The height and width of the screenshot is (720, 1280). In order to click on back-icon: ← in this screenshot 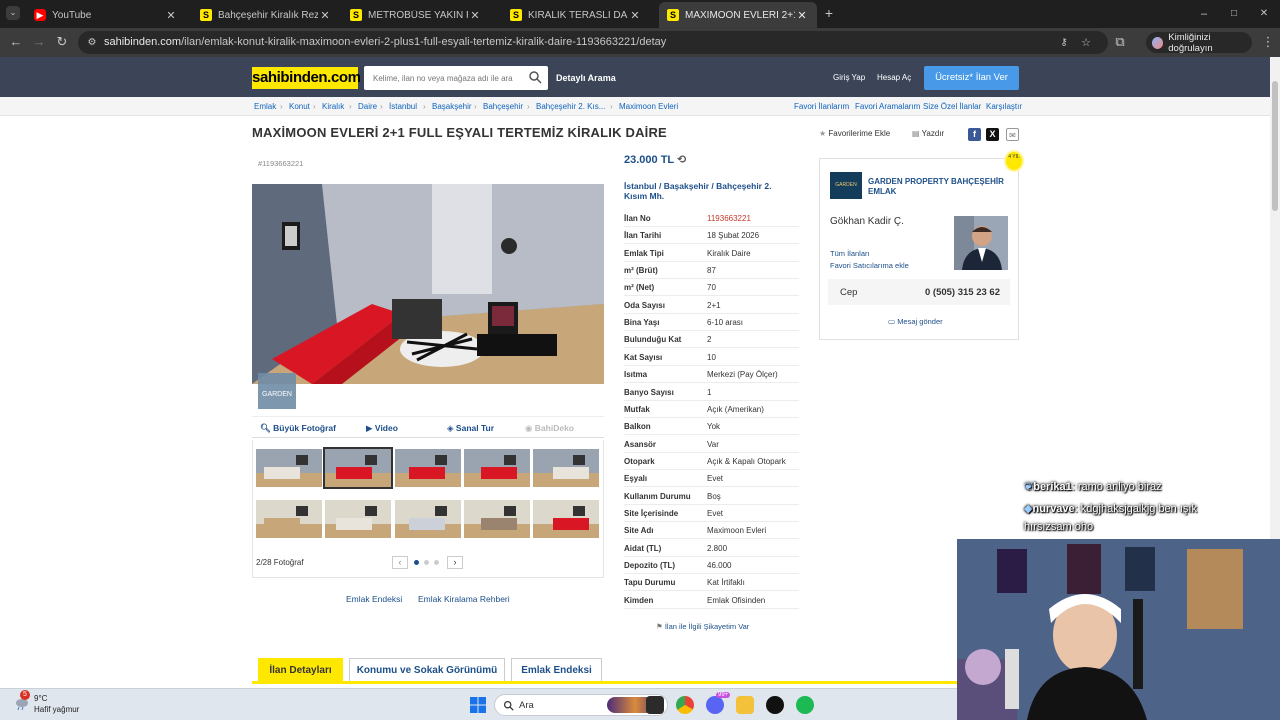, I will do `click(16, 42)`.